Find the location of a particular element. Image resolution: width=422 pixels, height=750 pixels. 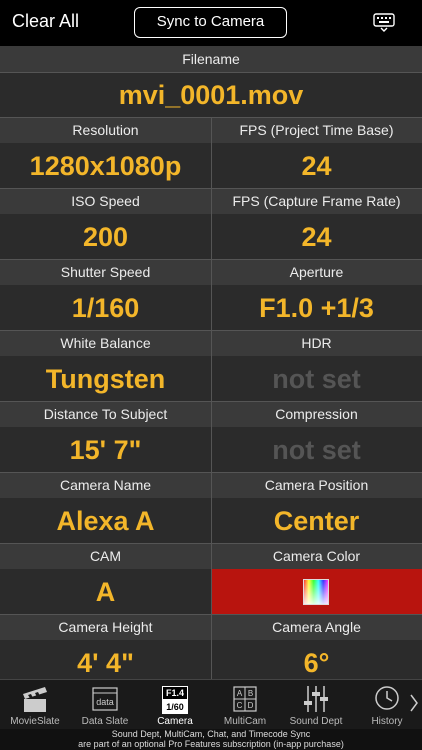

camera-angle-label: Camera Angle is located at coordinates (316, 627).